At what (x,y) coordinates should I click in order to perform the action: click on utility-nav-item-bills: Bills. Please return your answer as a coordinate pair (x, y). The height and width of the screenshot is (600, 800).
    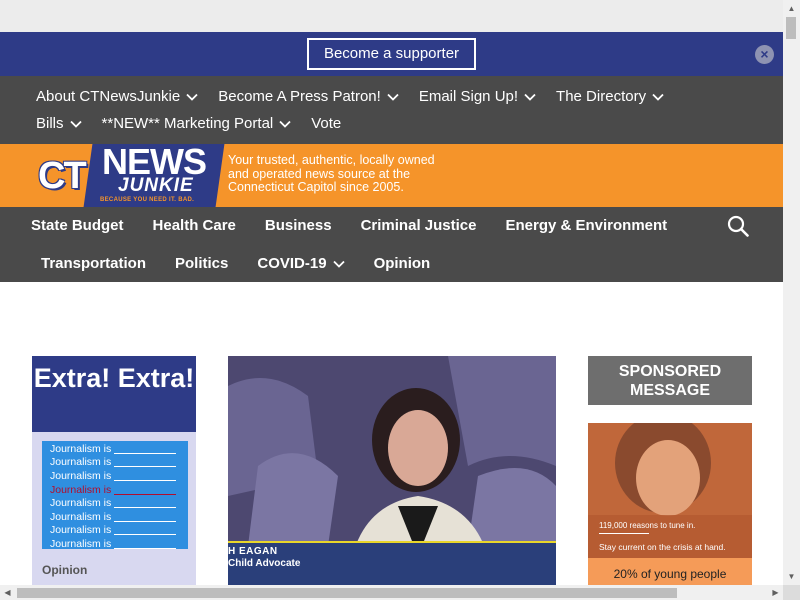
    Looking at the image, I should click on (59, 123).